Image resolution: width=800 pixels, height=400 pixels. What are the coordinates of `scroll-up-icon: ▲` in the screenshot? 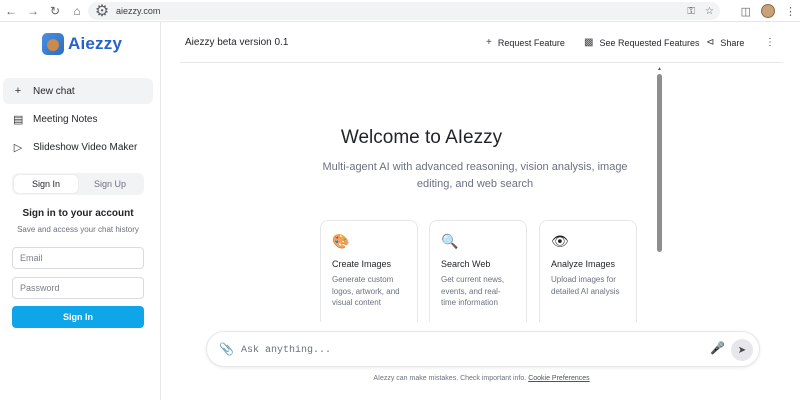 It's located at (659, 69).